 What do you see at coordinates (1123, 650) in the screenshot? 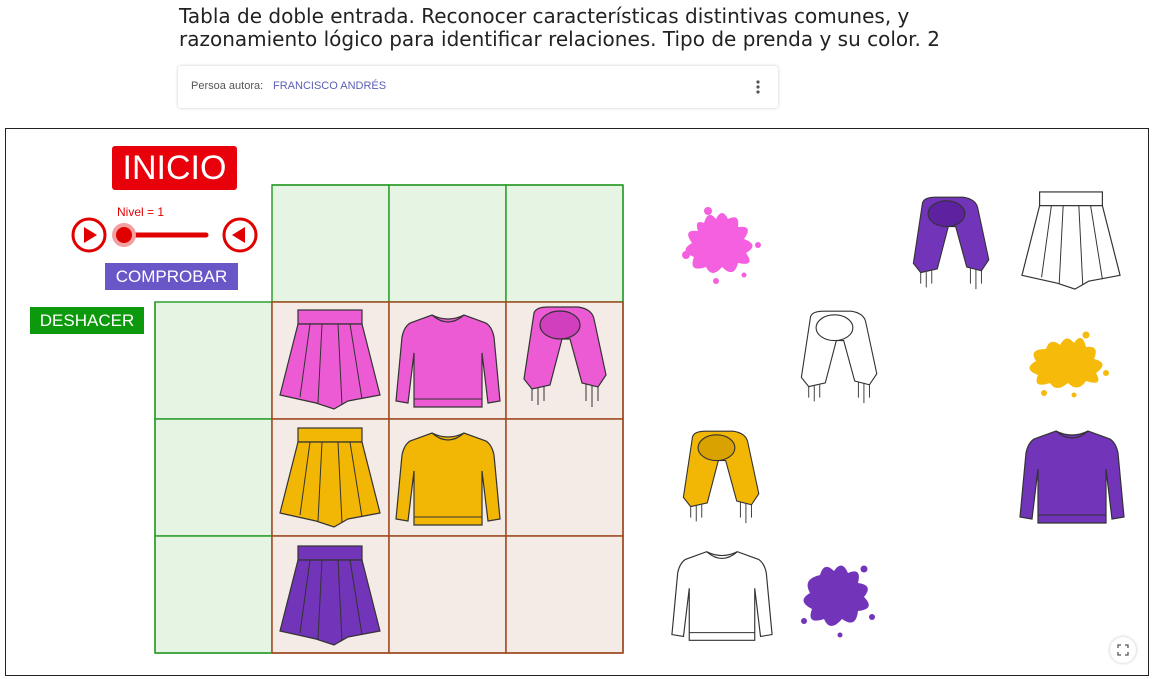
I see `fullscreen-icon` at bounding box center [1123, 650].